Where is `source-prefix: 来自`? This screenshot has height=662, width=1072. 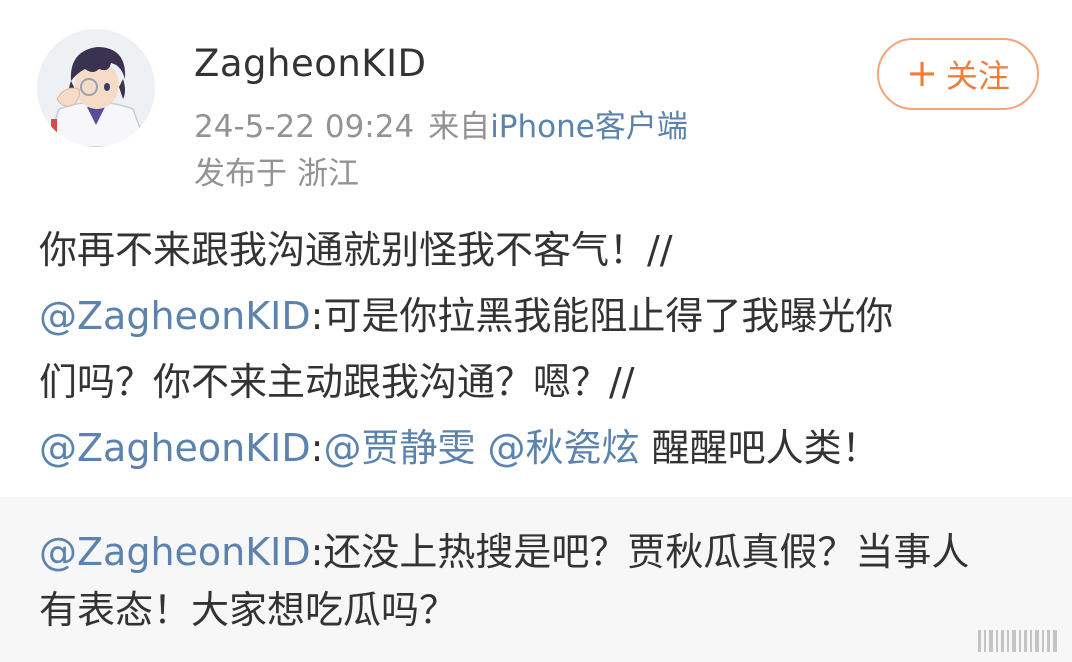 source-prefix: 来自 is located at coordinates (459, 127).